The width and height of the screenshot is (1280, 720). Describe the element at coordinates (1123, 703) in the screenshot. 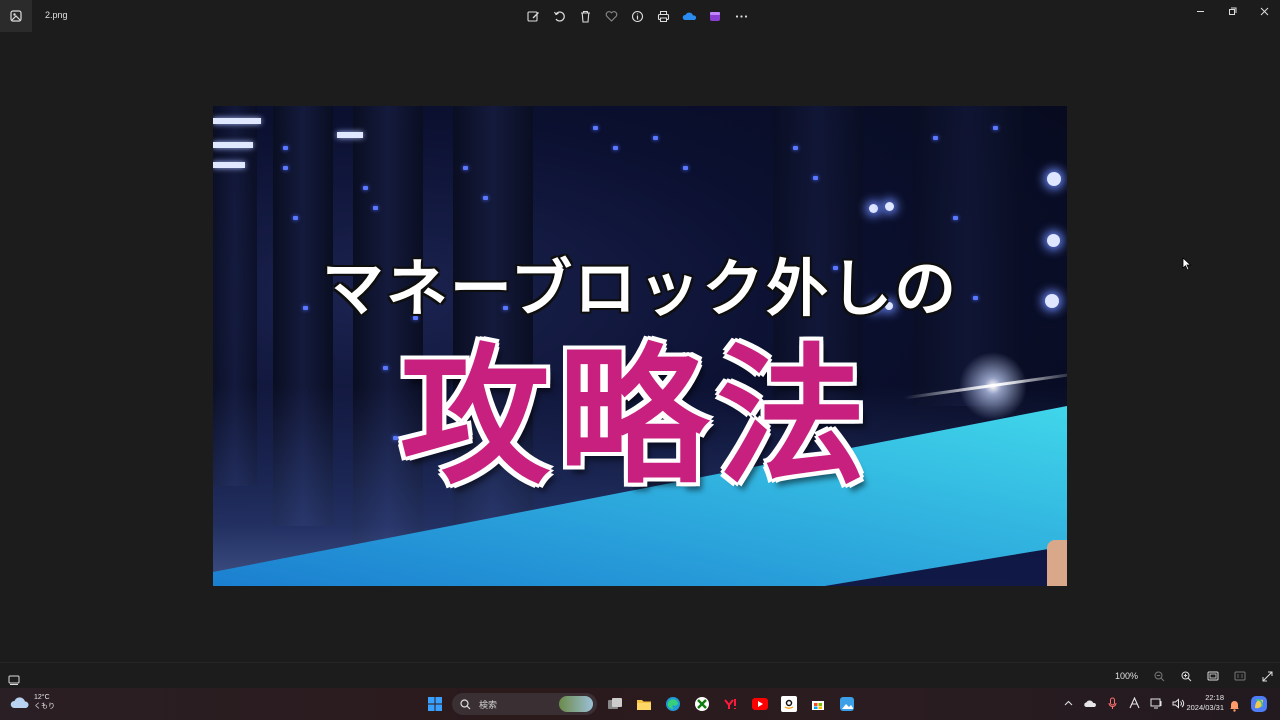

I see `system-tray` at that location.